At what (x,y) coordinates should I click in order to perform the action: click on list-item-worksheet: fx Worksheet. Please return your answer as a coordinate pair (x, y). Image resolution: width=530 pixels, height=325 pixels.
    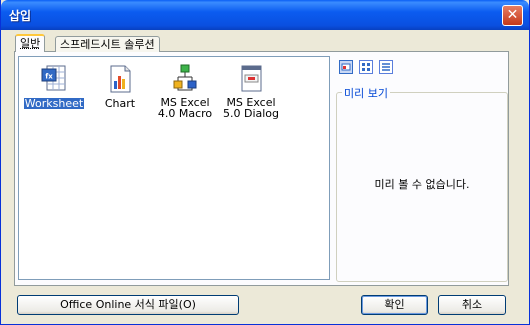
    Looking at the image, I should click on (54, 86).